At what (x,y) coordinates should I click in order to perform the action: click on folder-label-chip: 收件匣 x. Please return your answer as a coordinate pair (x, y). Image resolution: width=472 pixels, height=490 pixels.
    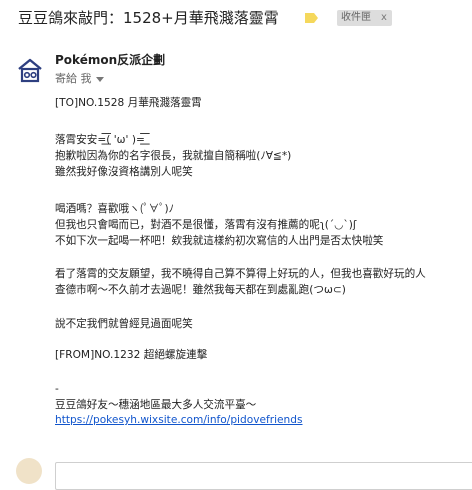
    Looking at the image, I should click on (364, 18).